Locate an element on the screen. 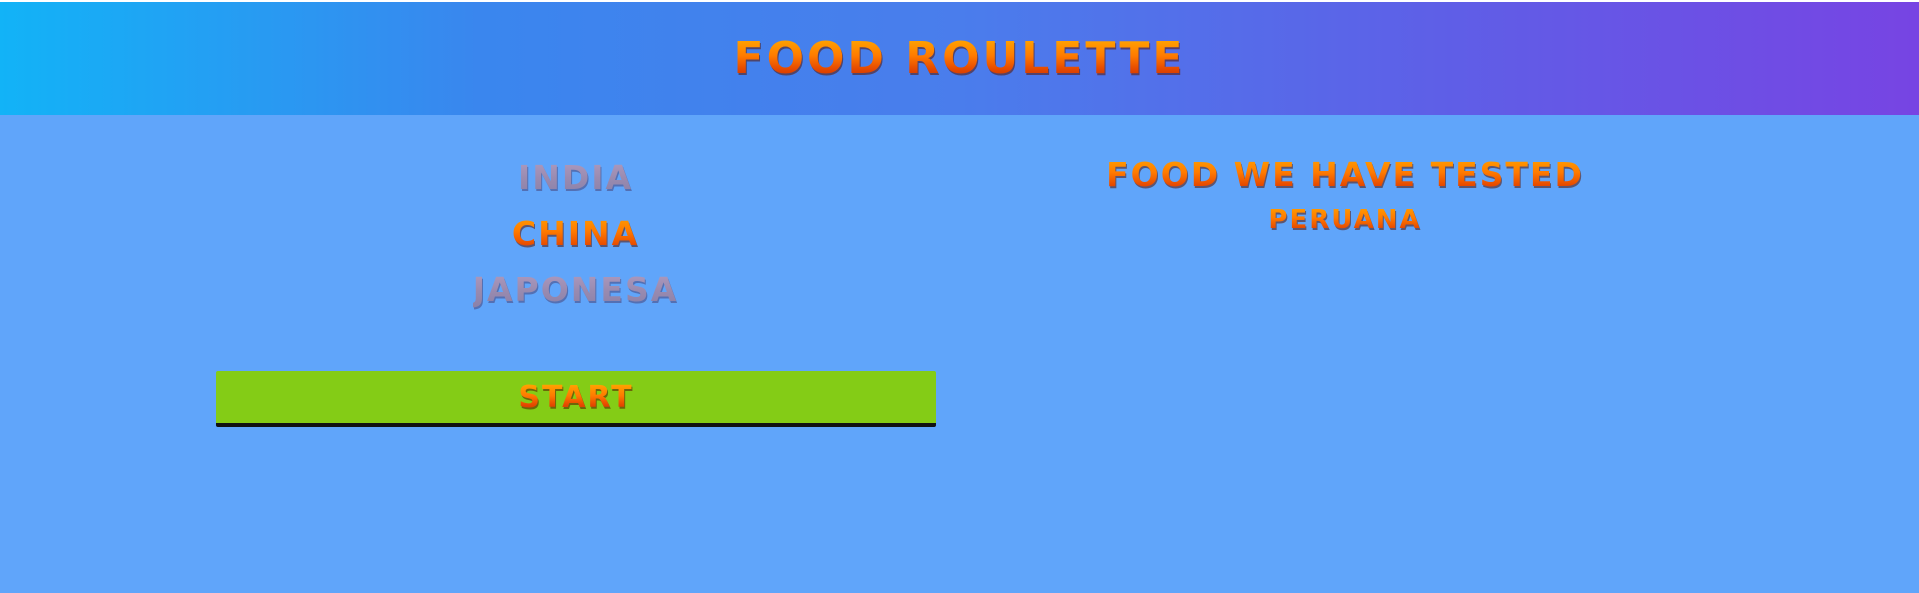 The image size is (1919, 593). app-title: FOOD ROULETTE is located at coordinates (959, 58).